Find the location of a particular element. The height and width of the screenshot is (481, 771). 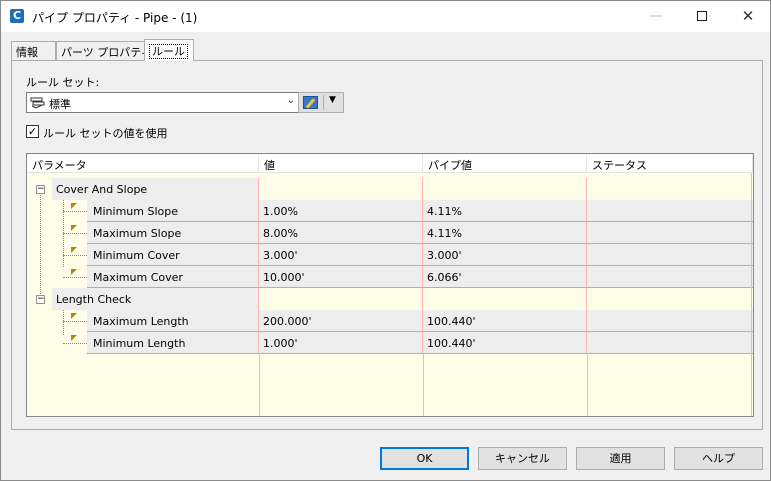

minimize-button: — is located at coordinates (656, 16).